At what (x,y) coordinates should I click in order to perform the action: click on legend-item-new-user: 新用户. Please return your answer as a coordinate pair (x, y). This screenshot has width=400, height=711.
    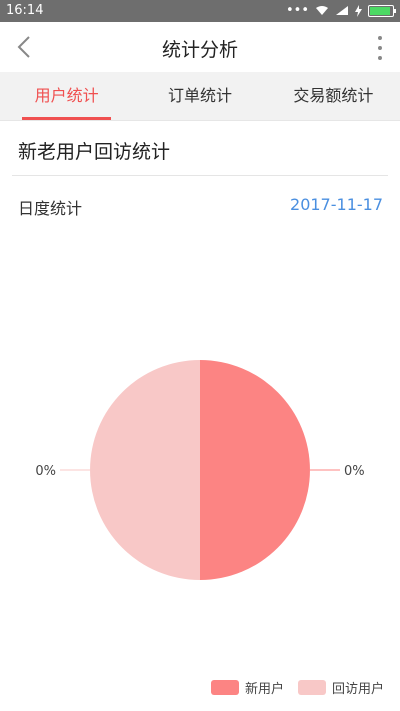
    Looking at the image, I should click on (247, 687).